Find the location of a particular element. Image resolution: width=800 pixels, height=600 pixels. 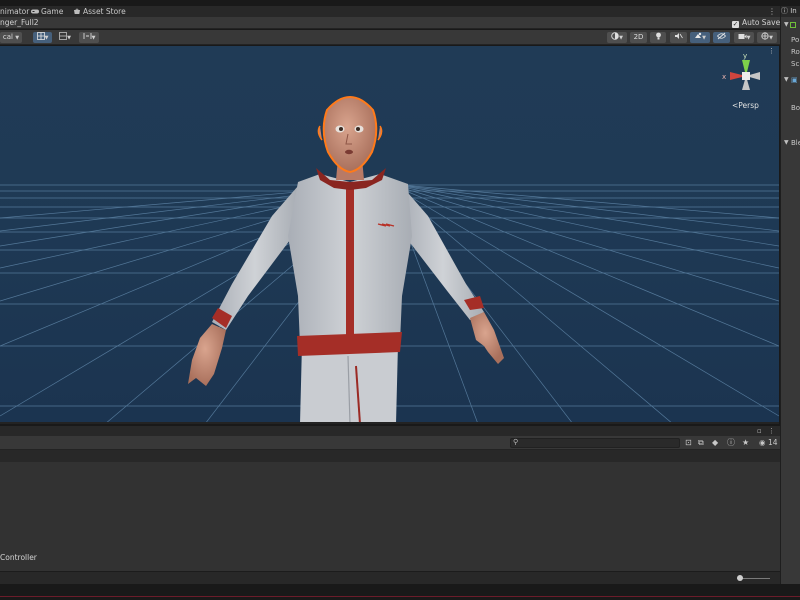

checkbox-icon: ✓ is located at coordinates (735, 24).